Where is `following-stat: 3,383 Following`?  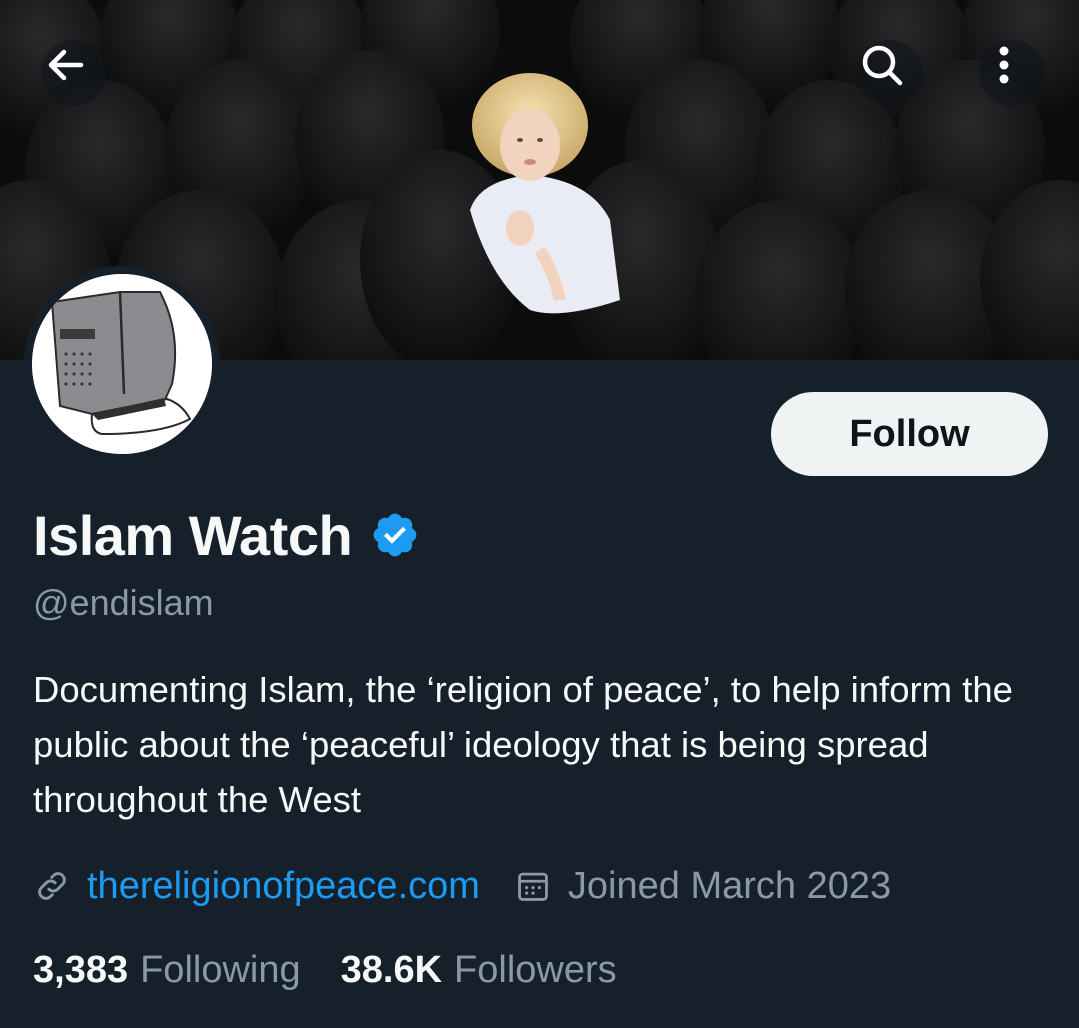
following-stat: 3,383 Following is located at coordinates (167, 970).